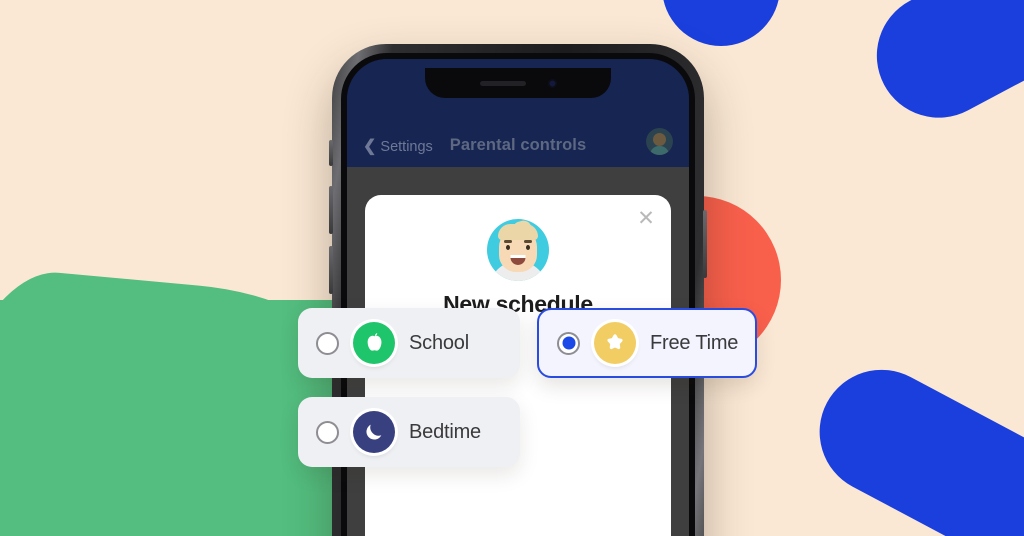  I want to click on star-icon, so click(615, 343).